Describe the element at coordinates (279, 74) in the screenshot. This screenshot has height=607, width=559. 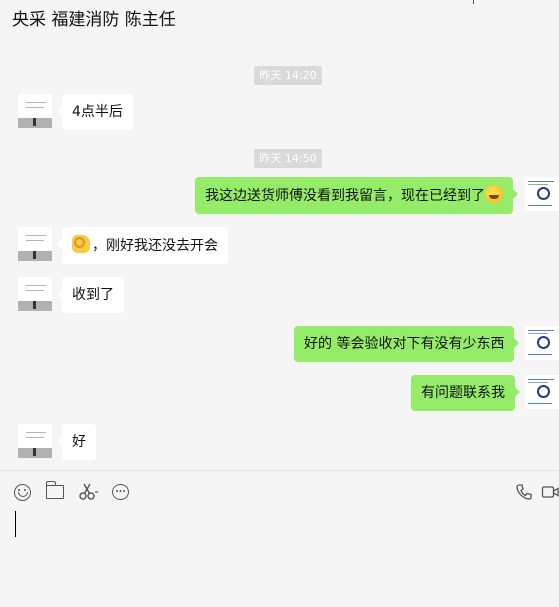
I see `timestamp: 昨天 14:20` at that location.